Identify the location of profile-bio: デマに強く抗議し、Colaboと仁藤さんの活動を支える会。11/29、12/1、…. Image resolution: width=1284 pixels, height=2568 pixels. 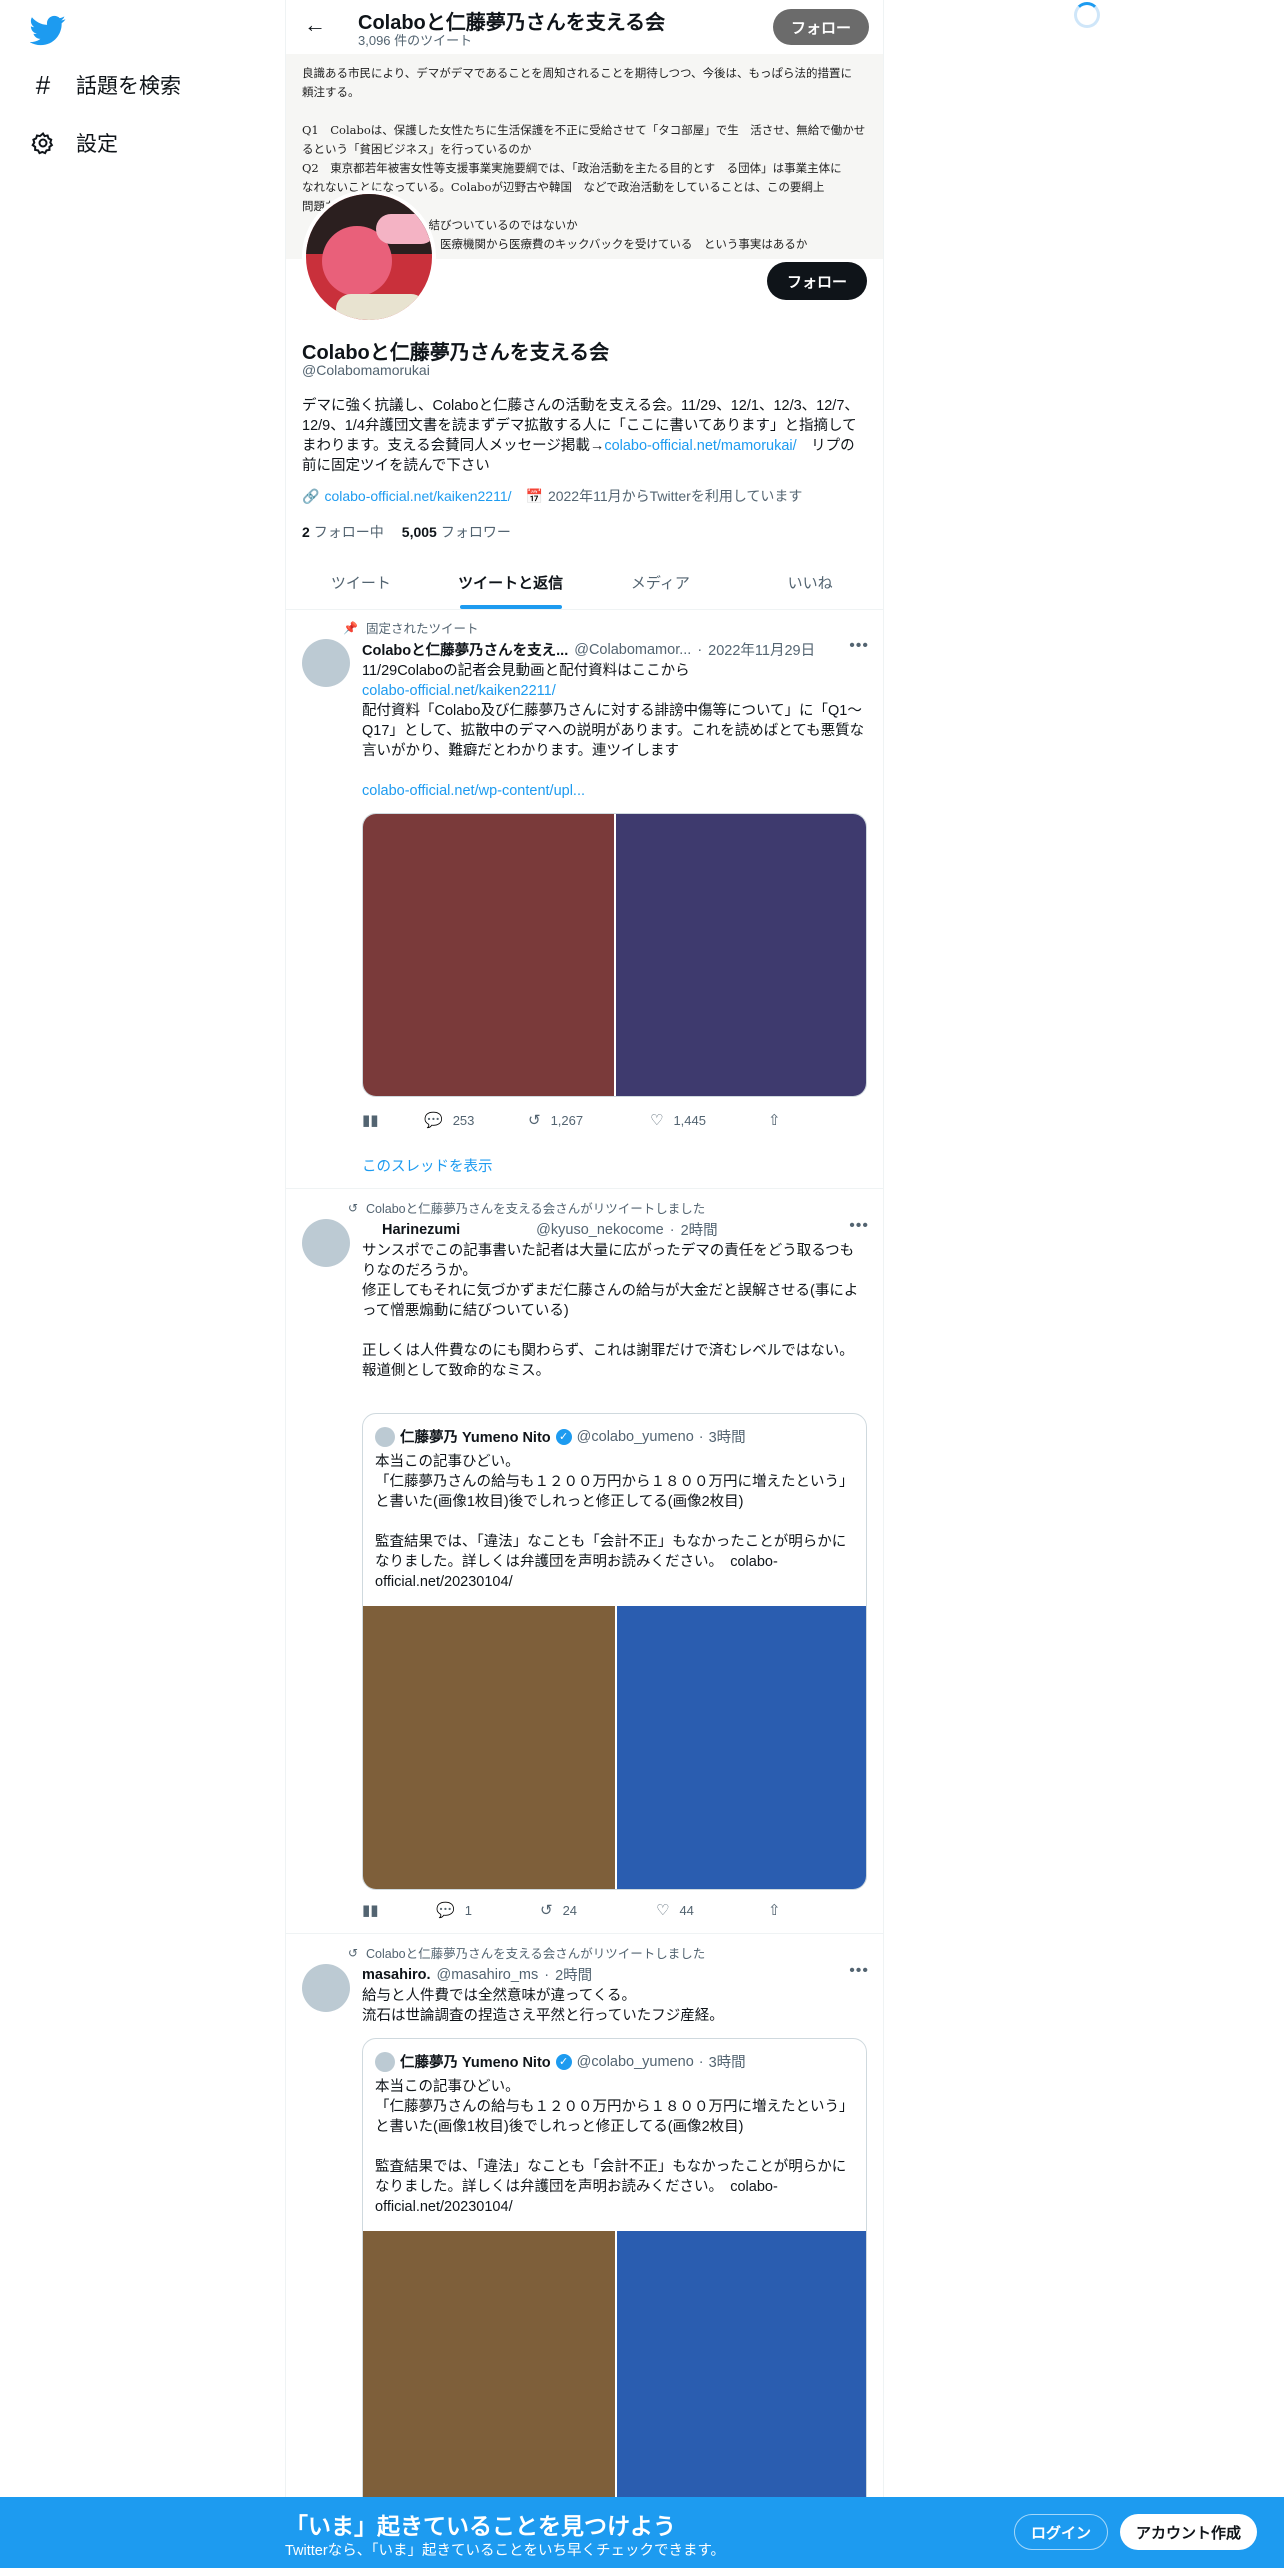
(582, 436).